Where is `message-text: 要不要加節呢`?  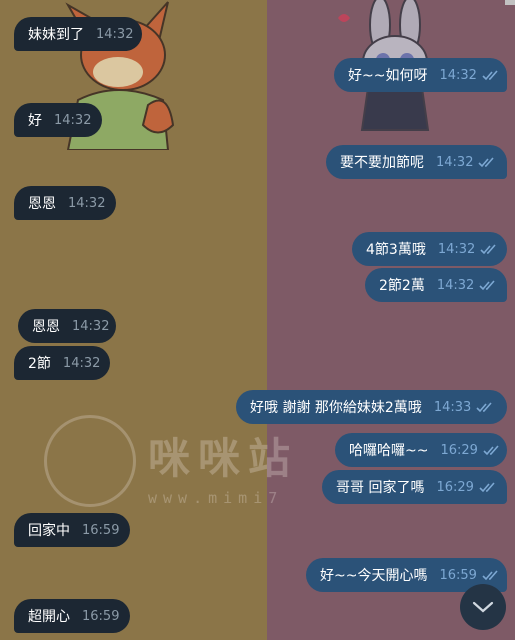
message-text: 要不要加節呢 is located at coordinates (382, 163).